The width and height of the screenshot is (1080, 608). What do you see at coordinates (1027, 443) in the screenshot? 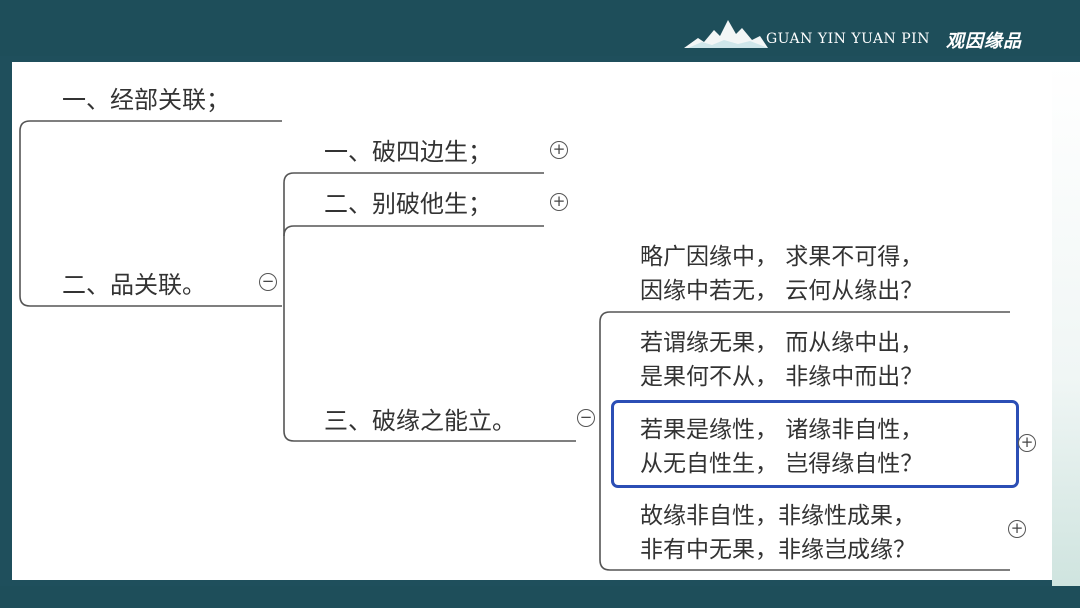
I see `expand-leaf3-icon: +` at bounding box center [1027, 443].